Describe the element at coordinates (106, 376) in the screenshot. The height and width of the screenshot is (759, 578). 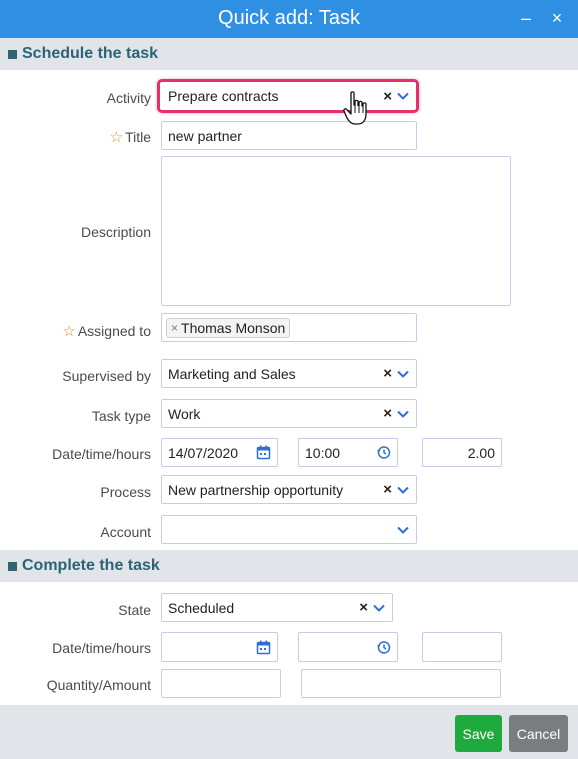
I see `supervised-label: Supervised by` at that location.